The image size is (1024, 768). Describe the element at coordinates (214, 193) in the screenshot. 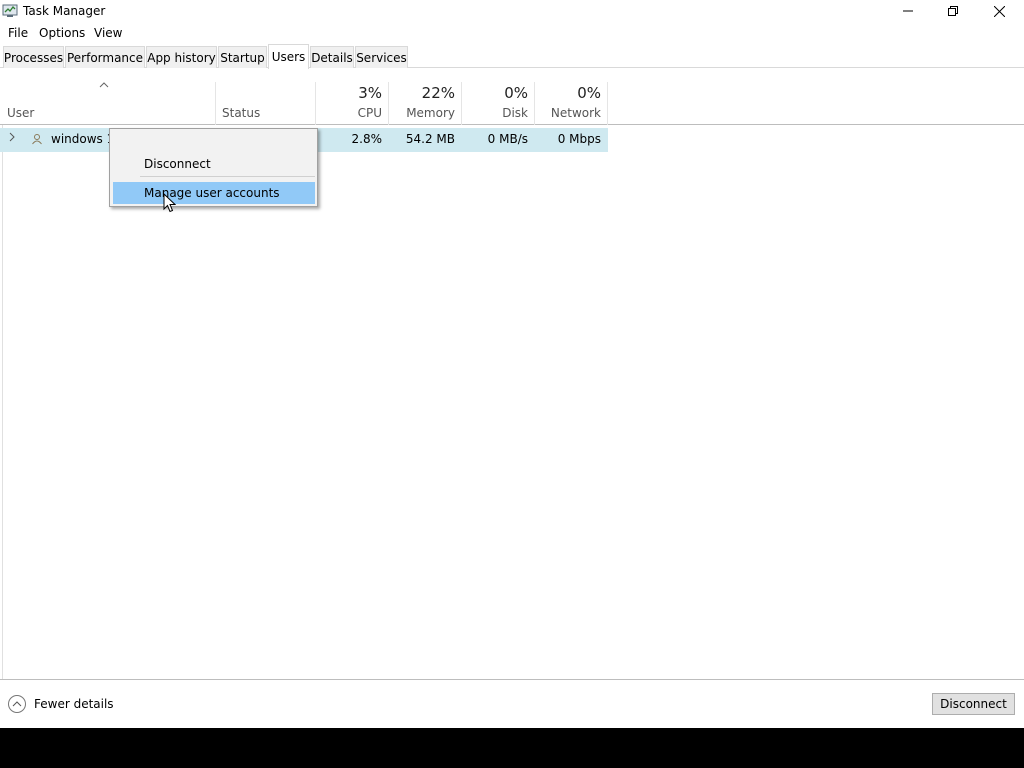

I see `menu-item-manage-user-accounts: Manage user accounts` at that location.